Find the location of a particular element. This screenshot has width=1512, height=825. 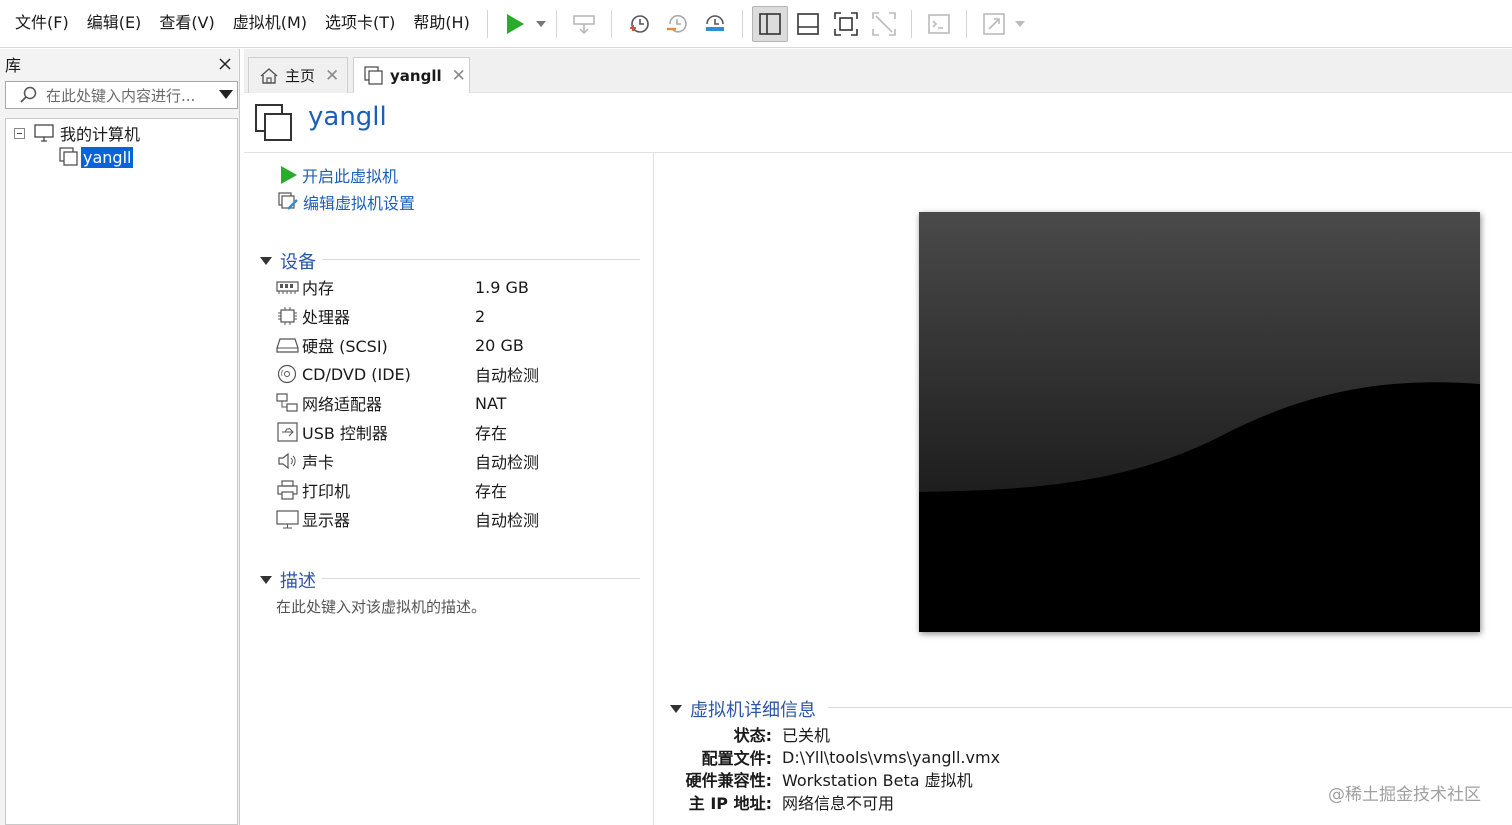

send-keys-icon is located at coordinates (584, 24).